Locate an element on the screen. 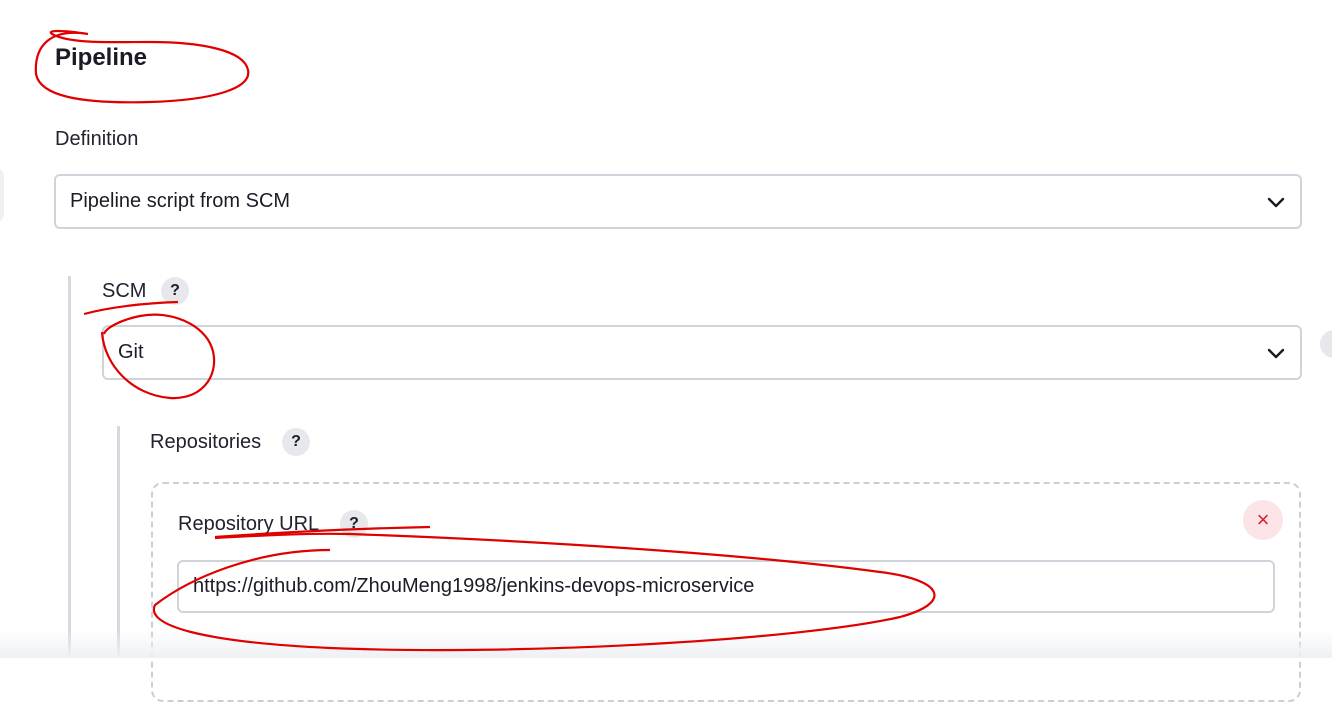 The width and height of the screenshot is (1332, 702). delete-repository-button: × is located at coordinates (1263, 520).